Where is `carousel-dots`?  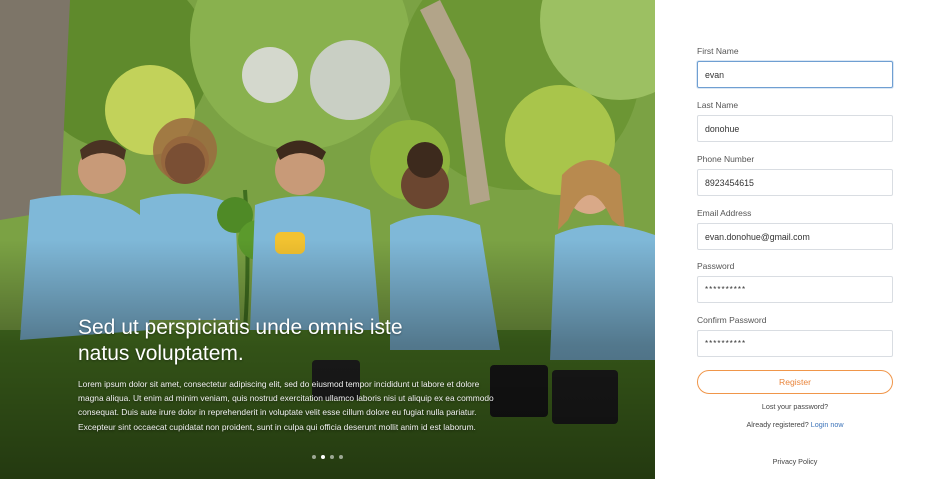
carousel-dots is located at coordinates (327, 457).